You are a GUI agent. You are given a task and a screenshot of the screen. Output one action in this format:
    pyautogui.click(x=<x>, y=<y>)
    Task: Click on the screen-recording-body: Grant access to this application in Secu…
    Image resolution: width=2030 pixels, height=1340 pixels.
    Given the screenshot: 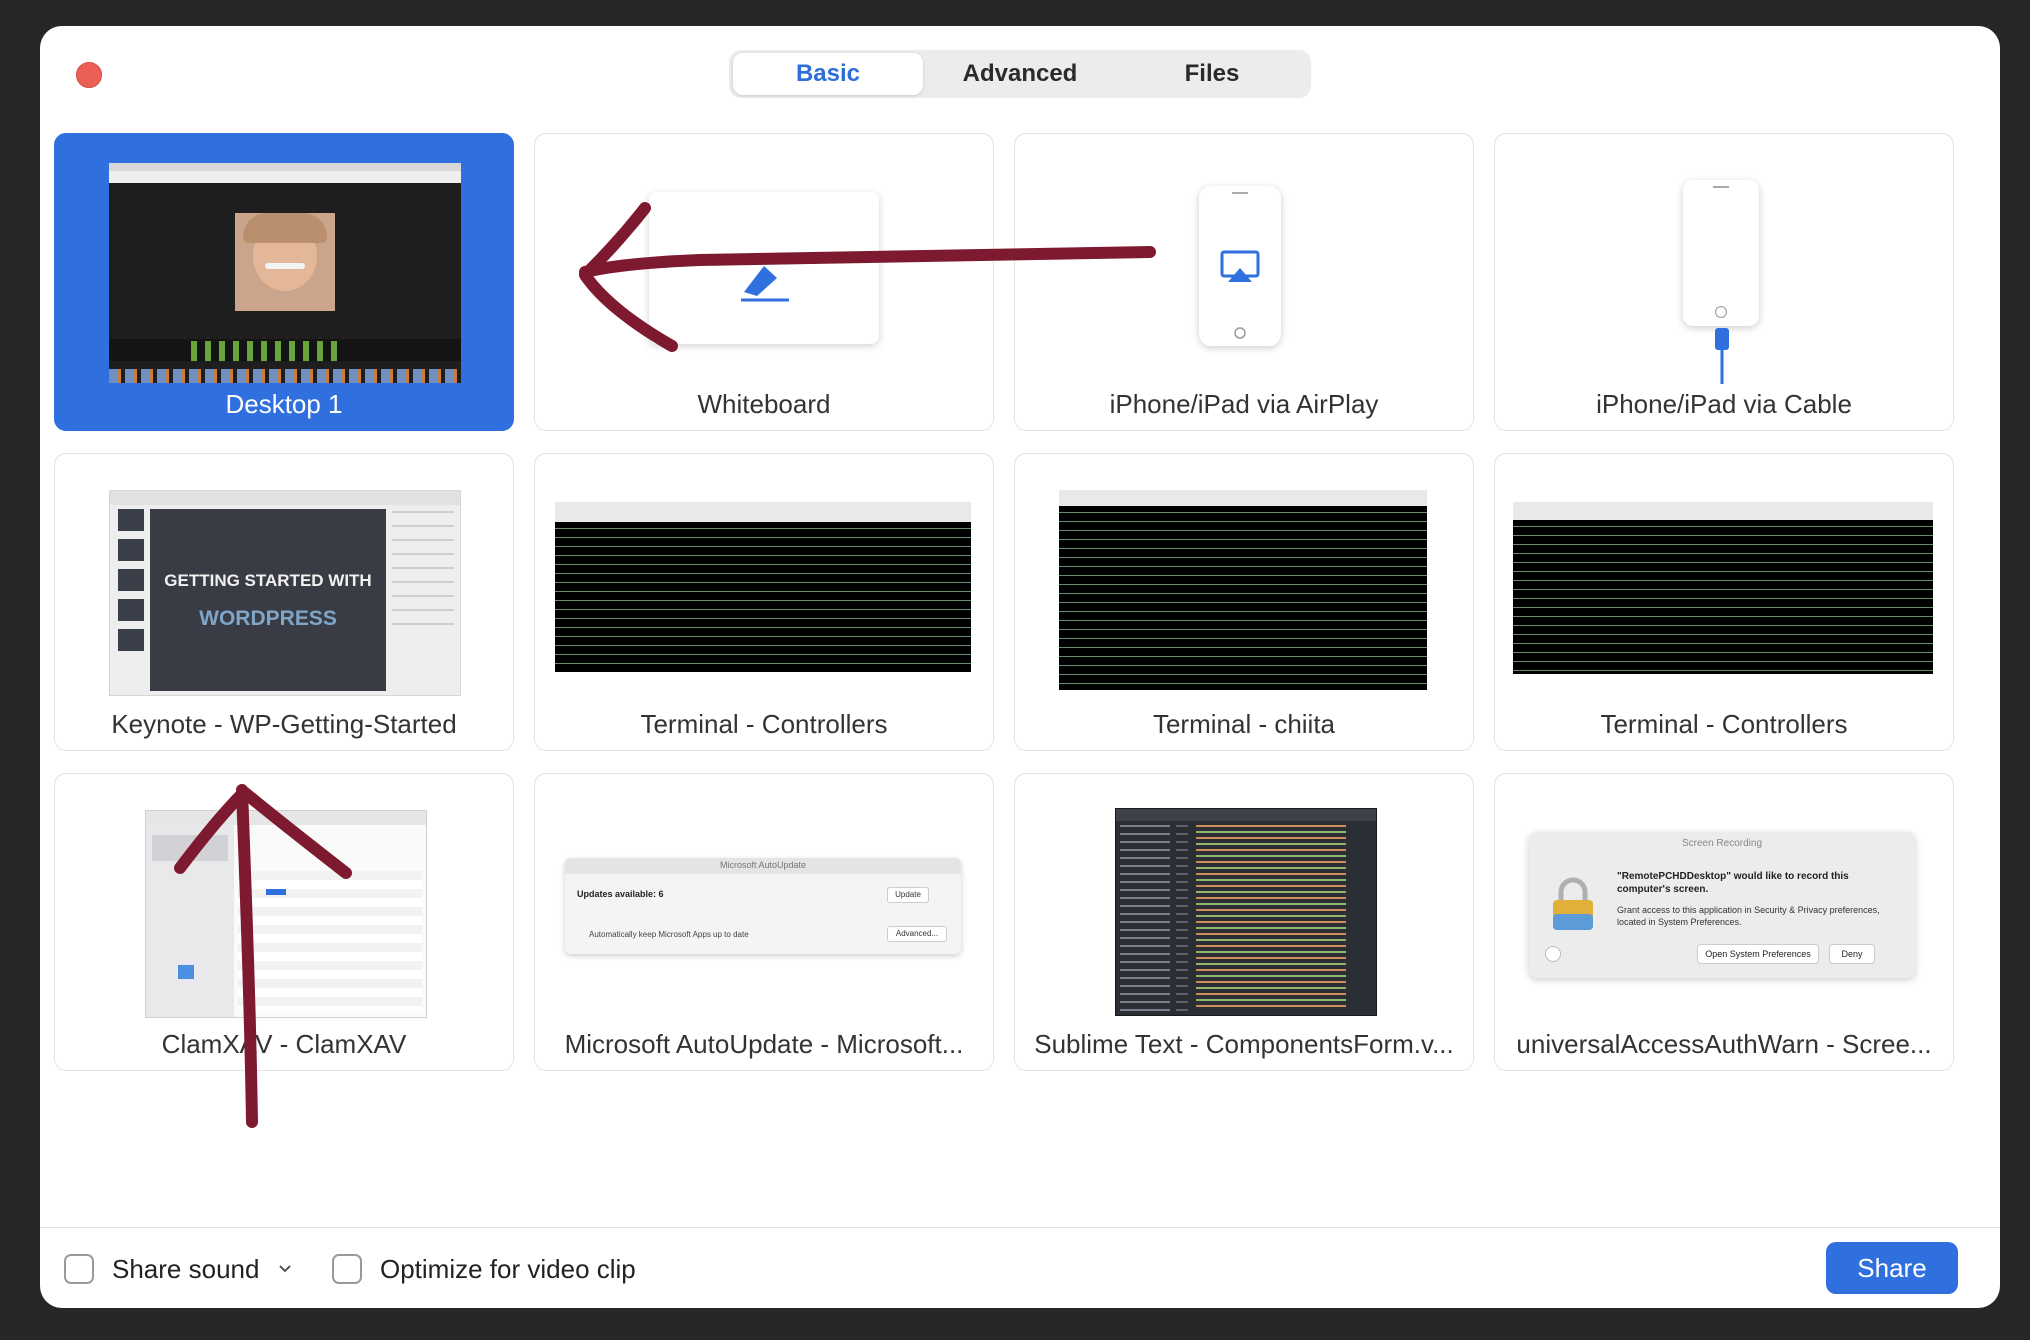 What is the action you would take?
    pyautogui.click(x=1748, y=916)
    